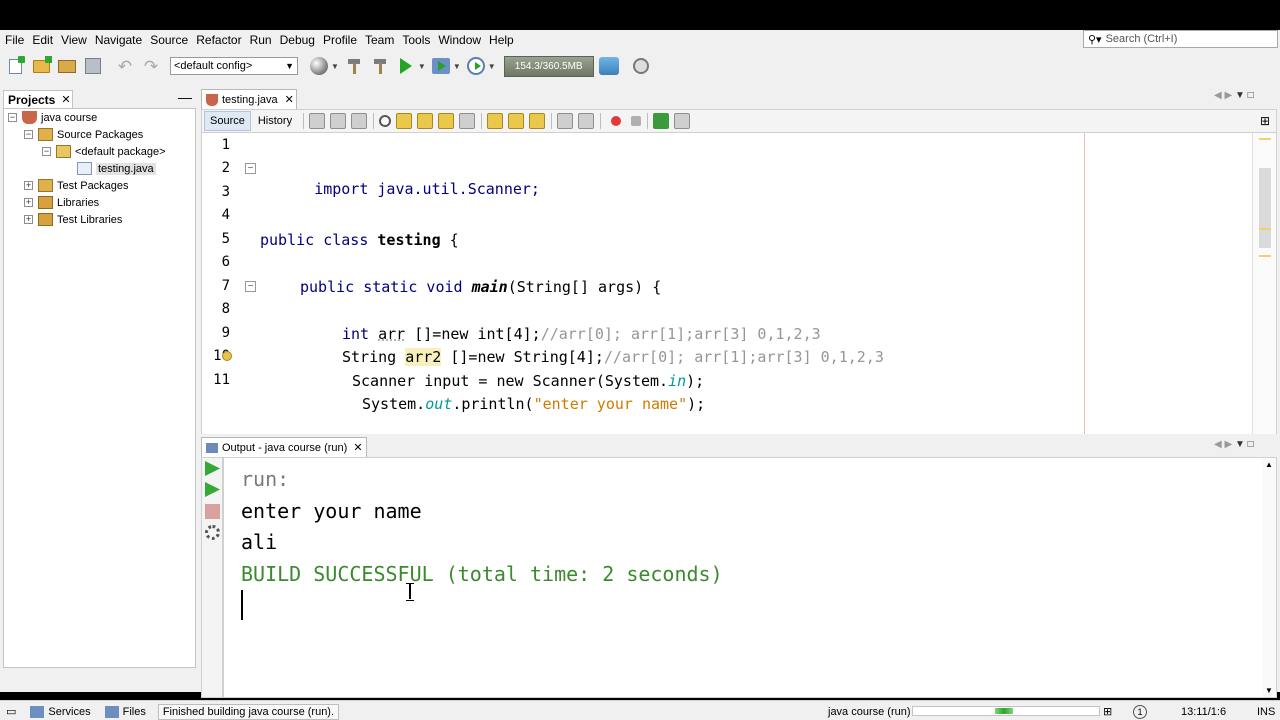 The image size is (1280, 720). Describe the element at coordinates (340, 40) in the screenshot. I see `menu-profile: Profile` at that location.